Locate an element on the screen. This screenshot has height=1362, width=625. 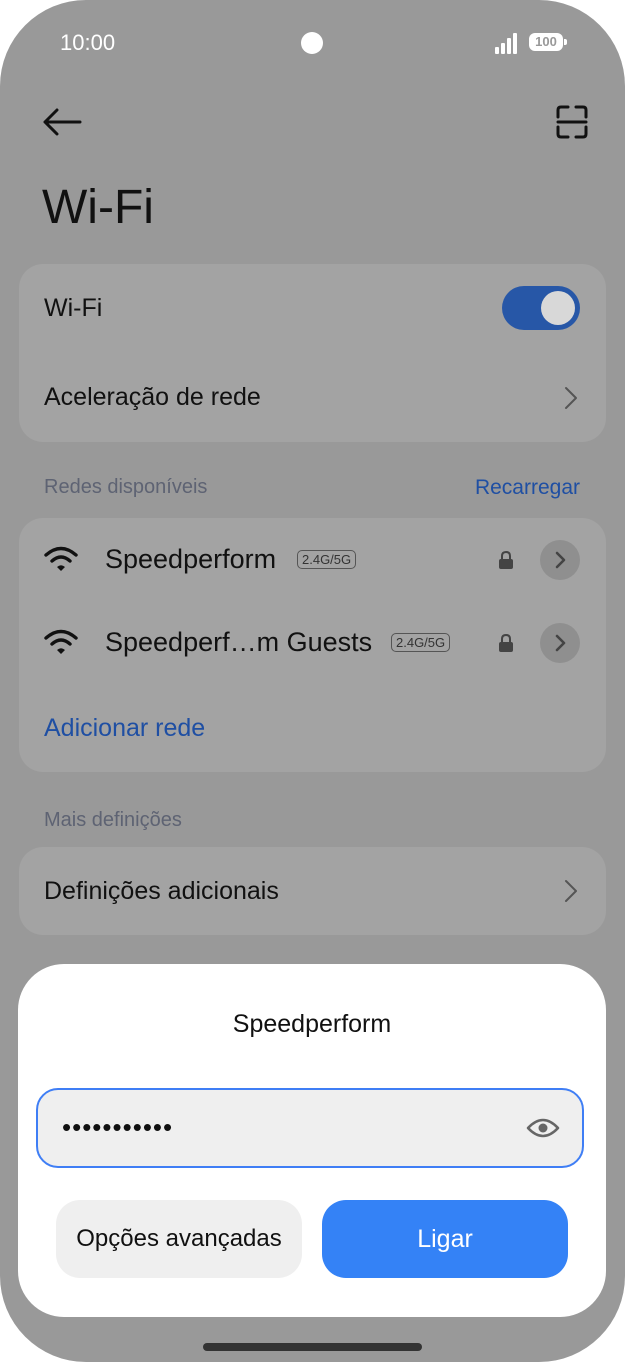
wifi-toggle-row: Wi-Fi is located at coordinates (312, 308).